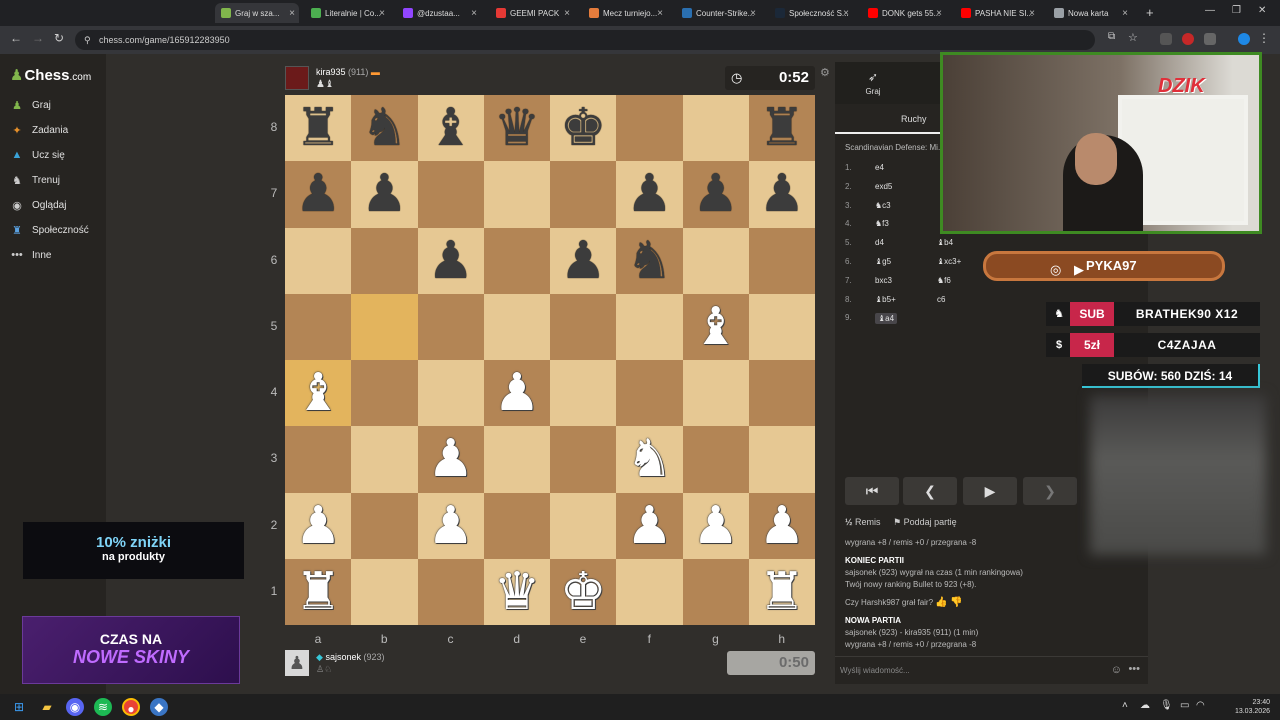  Describe the element at coordinates (997, 13) in the screenshot. I see `browser-tab: PASHA NIE SI... ×` at that location.